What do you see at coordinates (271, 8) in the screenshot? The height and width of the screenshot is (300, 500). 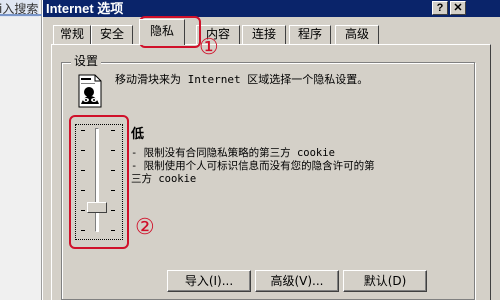 I see `title-bar: Internet 选项 ? ✕` at bounding box center [271, 8].